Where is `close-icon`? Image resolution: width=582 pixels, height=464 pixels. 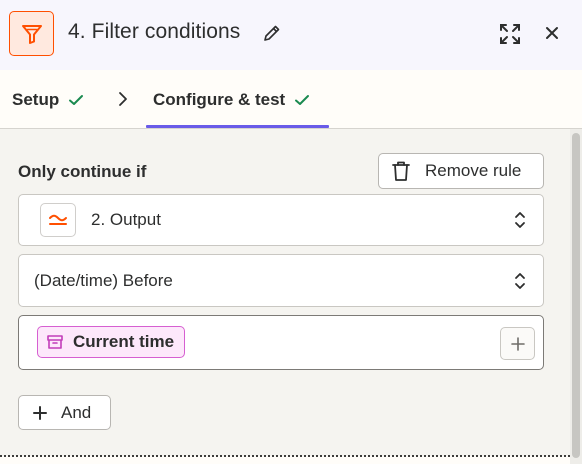 close-icon is located at coordinates (552, 33).